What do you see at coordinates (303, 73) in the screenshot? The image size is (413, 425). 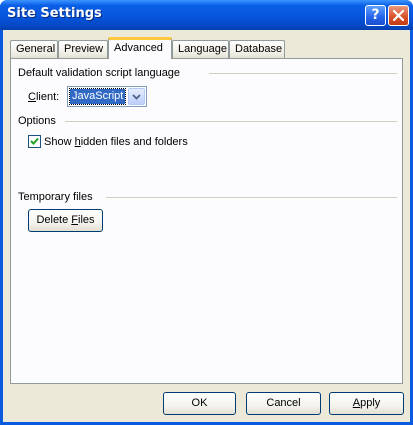 I see `validation-group-divider` at bounding box center [303, 73].